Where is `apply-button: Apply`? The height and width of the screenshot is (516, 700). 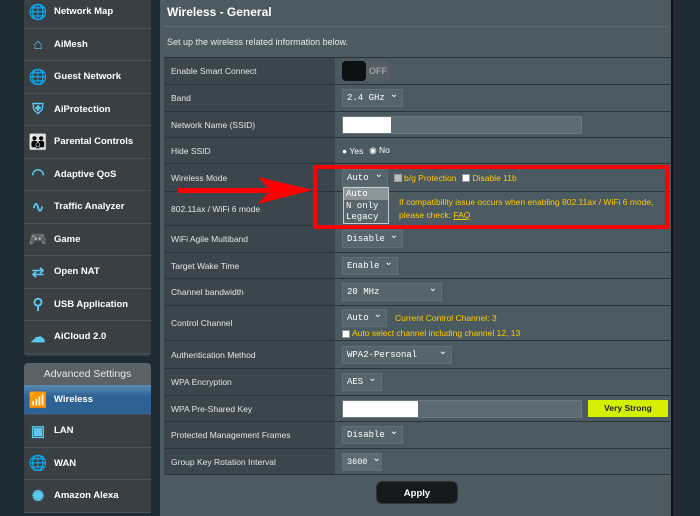 apply-button: Apply is located at coordinates (417, 492).